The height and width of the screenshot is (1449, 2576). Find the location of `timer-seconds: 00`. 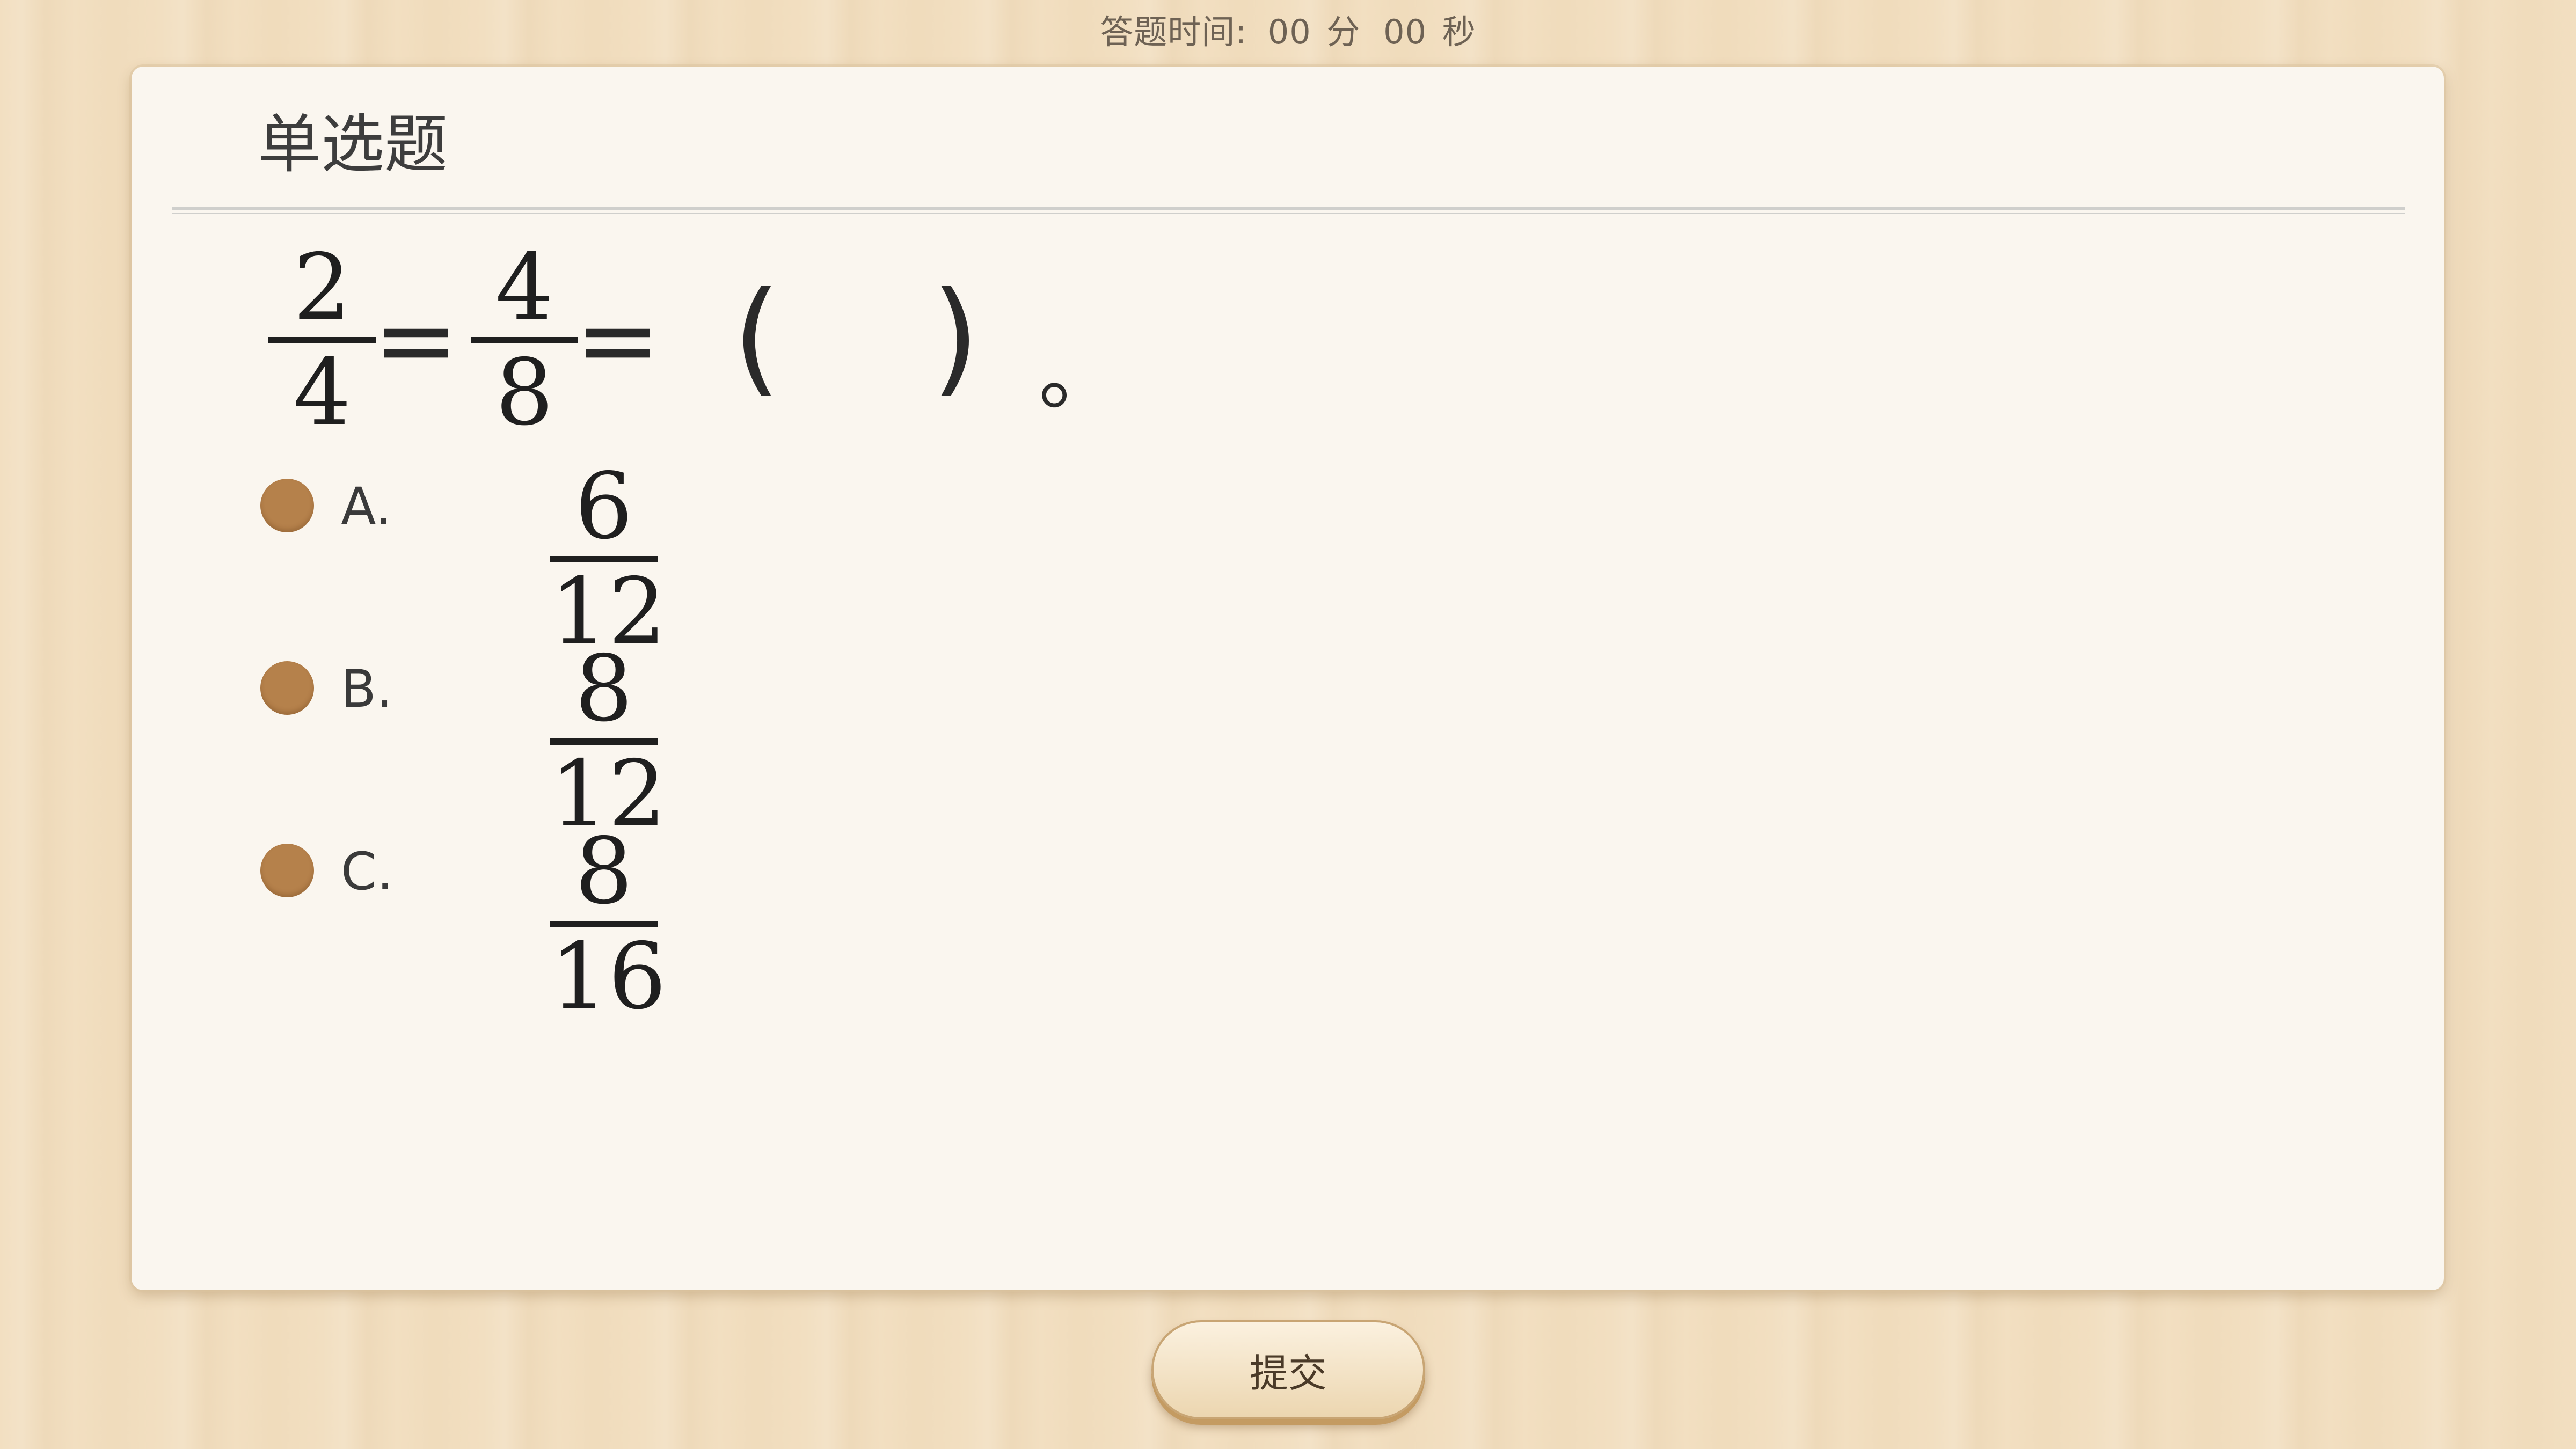

timer-seconds: 00 is located at coordinates (1405, 32).